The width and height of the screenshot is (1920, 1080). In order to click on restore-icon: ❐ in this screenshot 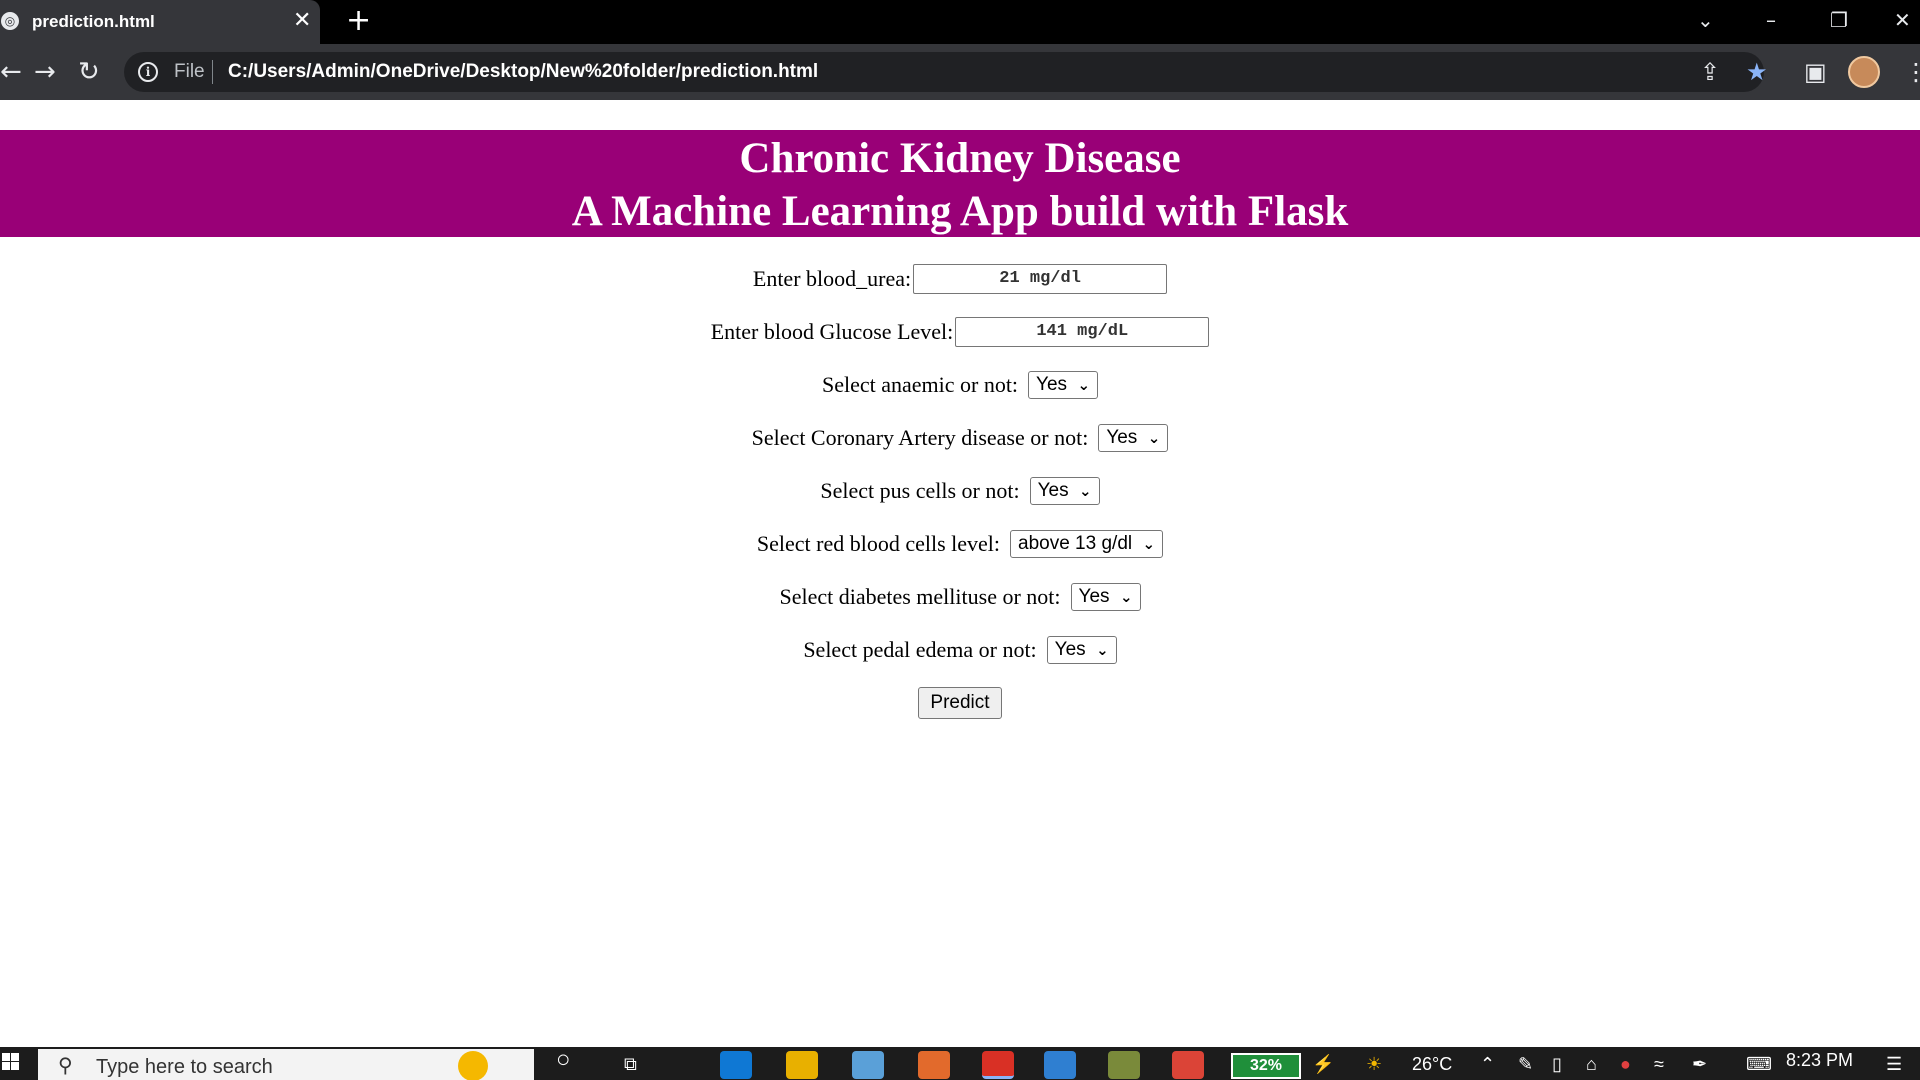, I will do `click(1839, 20)`.